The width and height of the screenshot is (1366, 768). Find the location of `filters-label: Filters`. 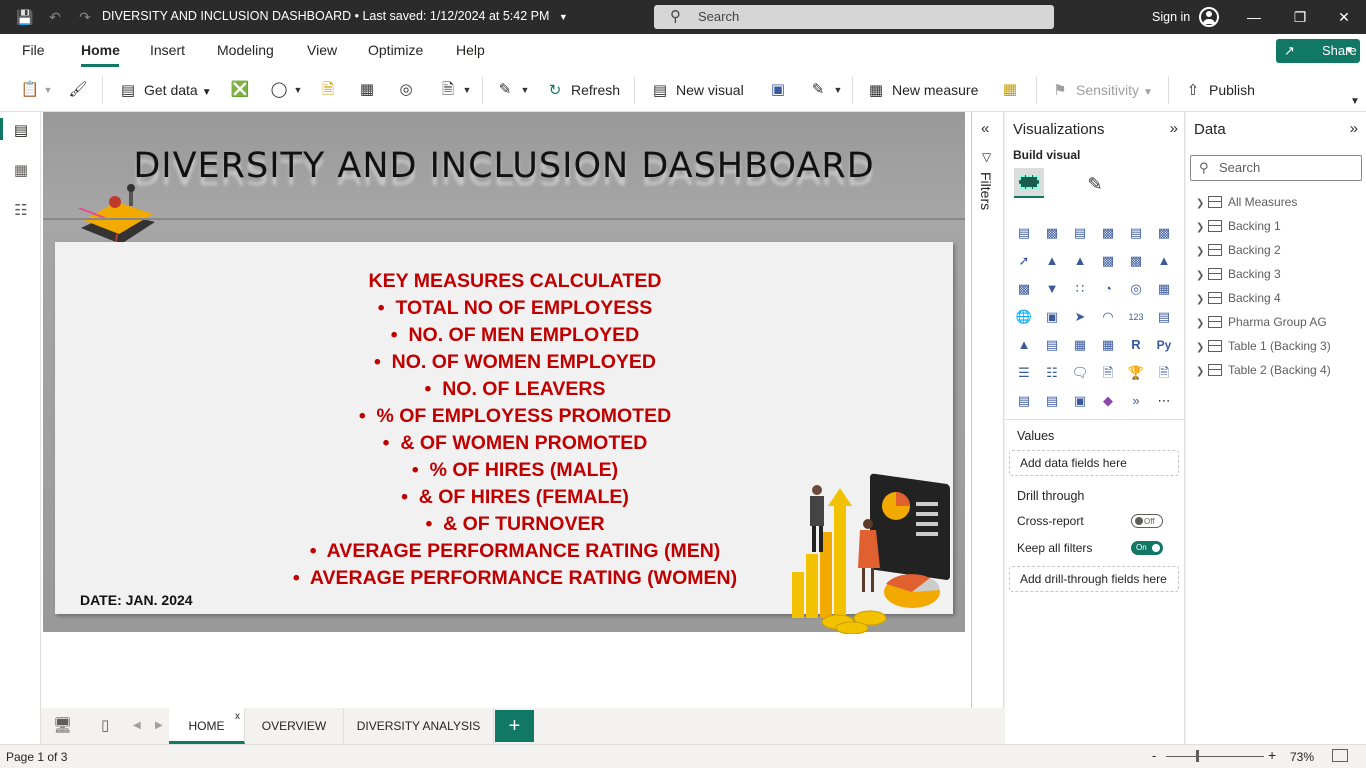

filters-label: Filters is located at coordinates (986, 191).